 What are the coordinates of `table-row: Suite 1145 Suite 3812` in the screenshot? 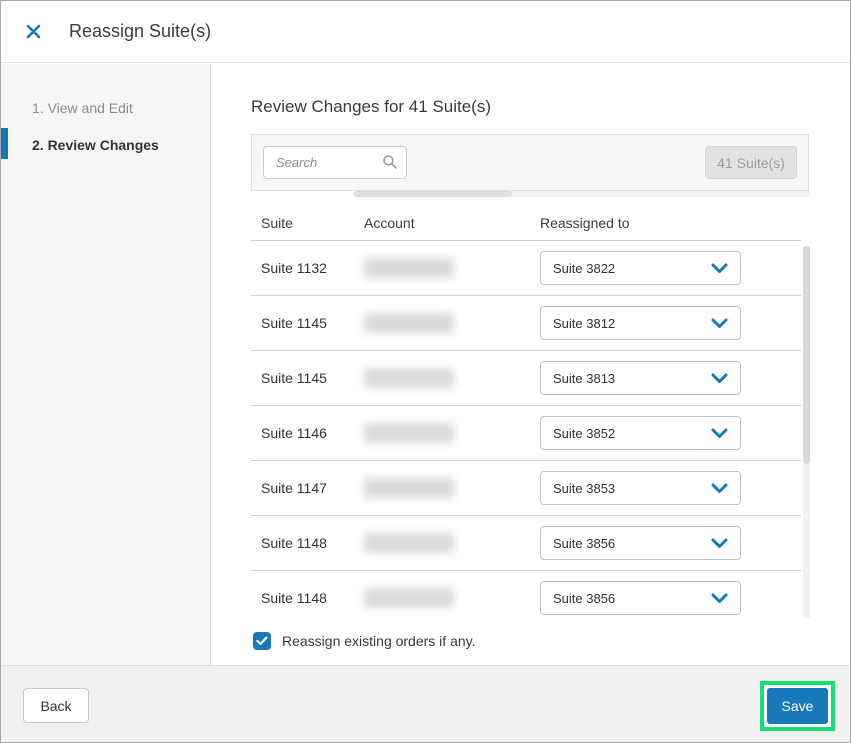 It's located at (526, 323).